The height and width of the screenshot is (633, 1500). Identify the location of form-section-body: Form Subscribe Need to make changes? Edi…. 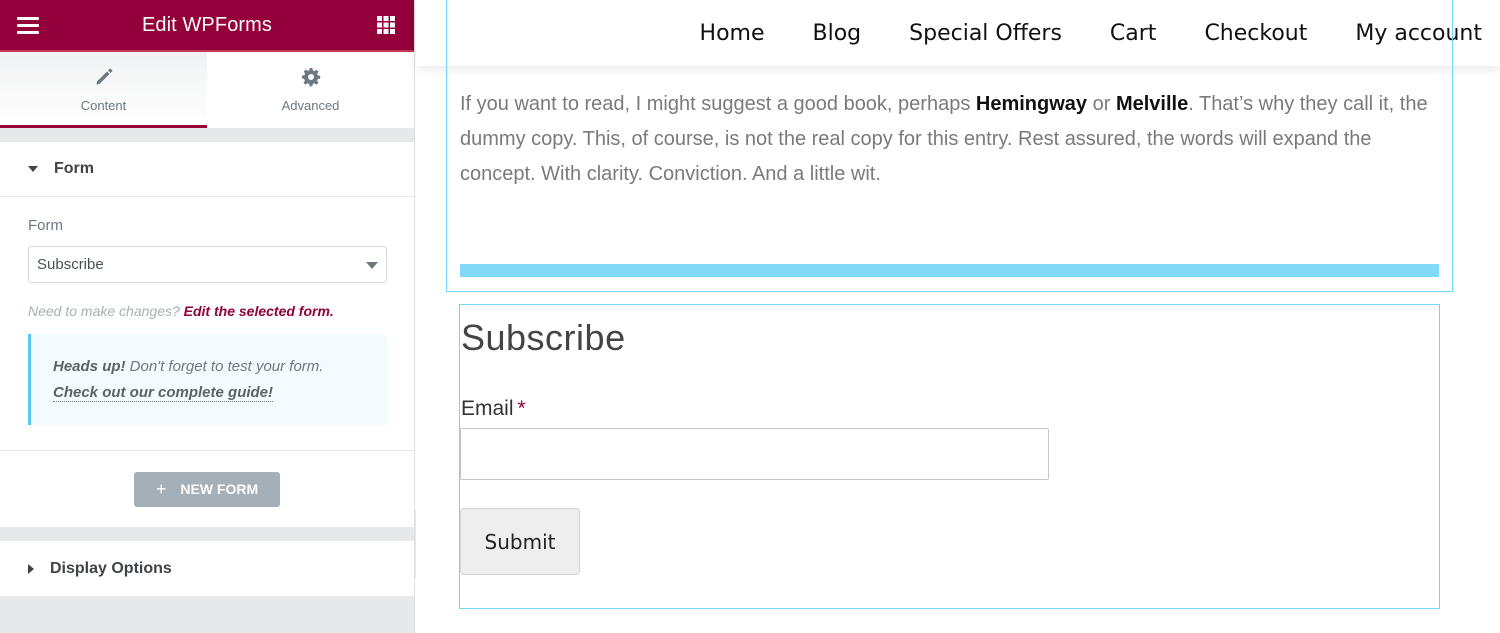
(207, 324).